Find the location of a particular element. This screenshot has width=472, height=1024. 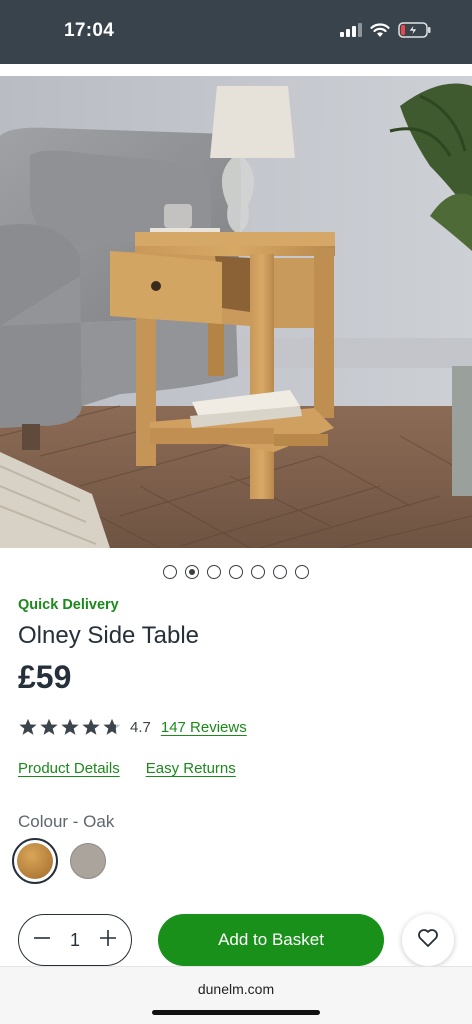

rating-stars is located at coordinates (70, 727).